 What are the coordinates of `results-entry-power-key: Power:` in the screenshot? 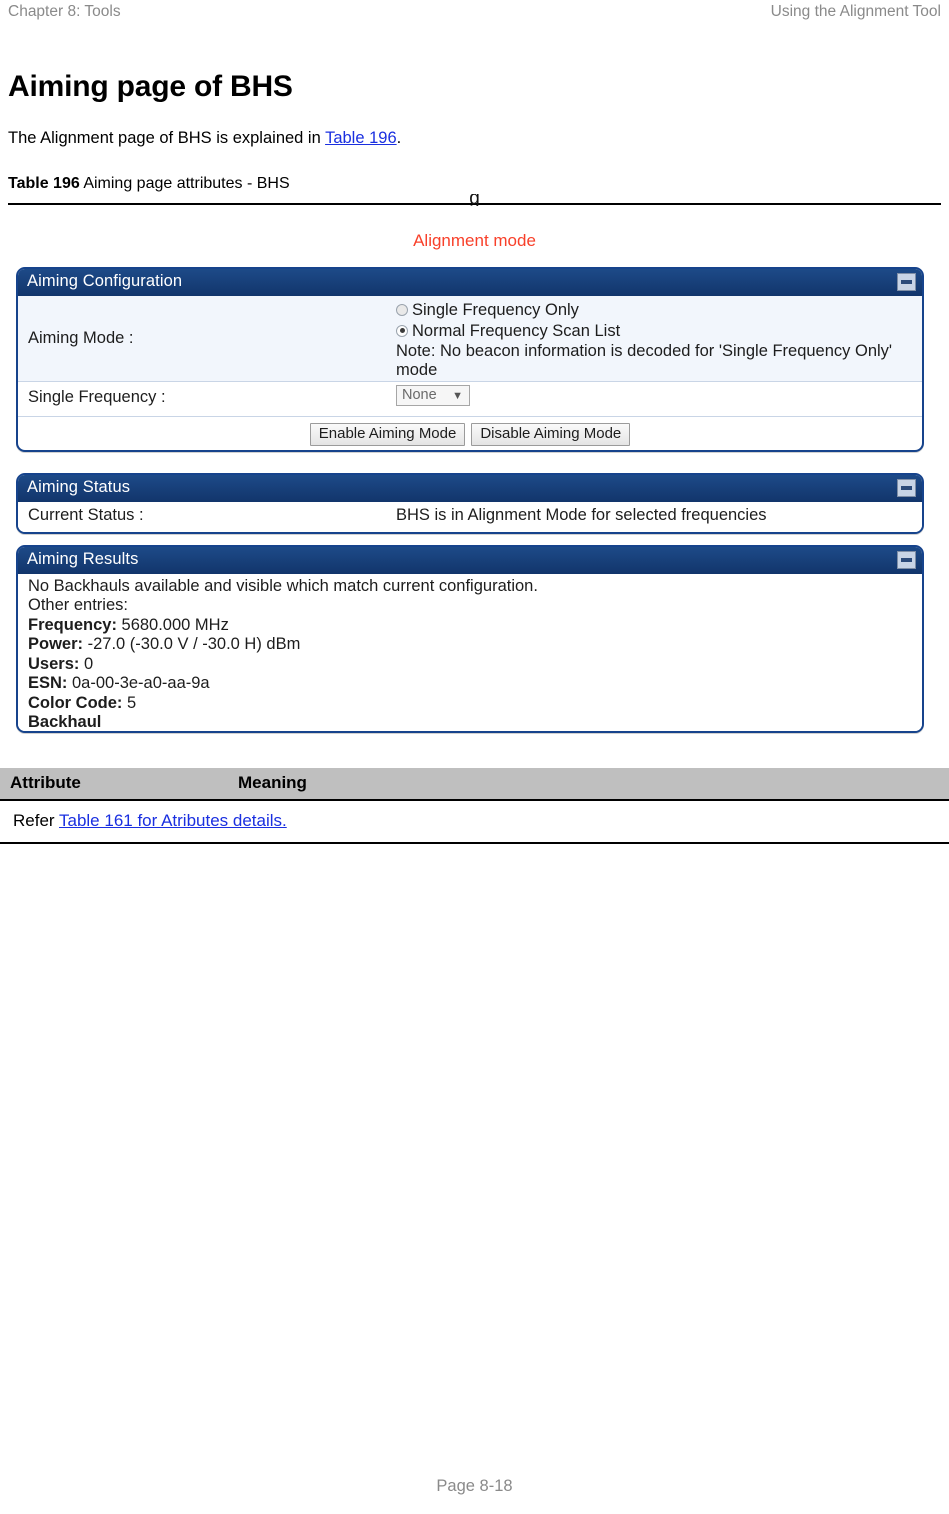 It's located at (56, 644).